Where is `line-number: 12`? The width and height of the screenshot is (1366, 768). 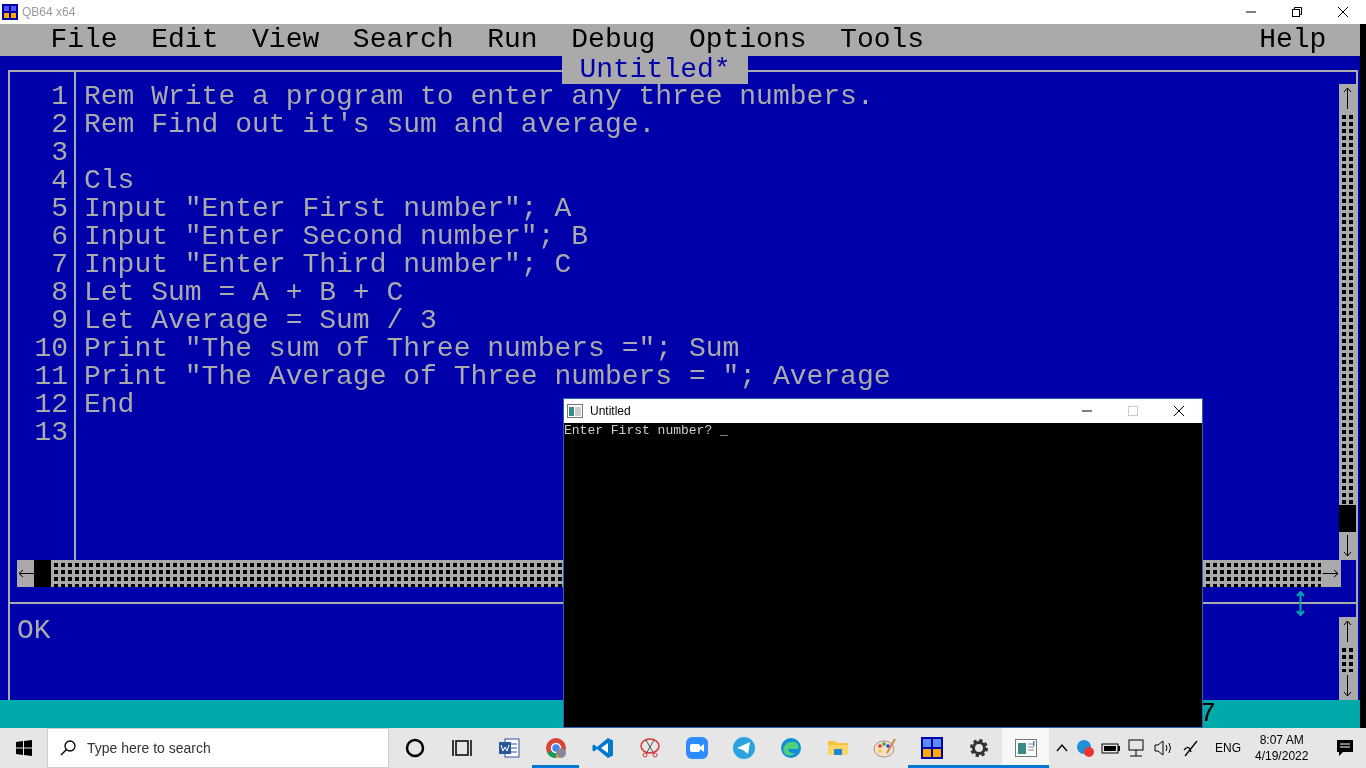 line-number: 12 is located at coordinates (51, 404).